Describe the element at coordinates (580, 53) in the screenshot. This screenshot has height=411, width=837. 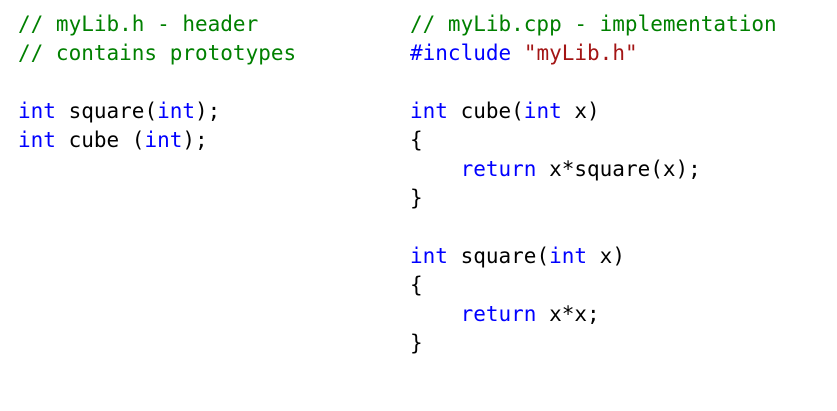
I see `code-token-string: "myLib.h"` at that location.